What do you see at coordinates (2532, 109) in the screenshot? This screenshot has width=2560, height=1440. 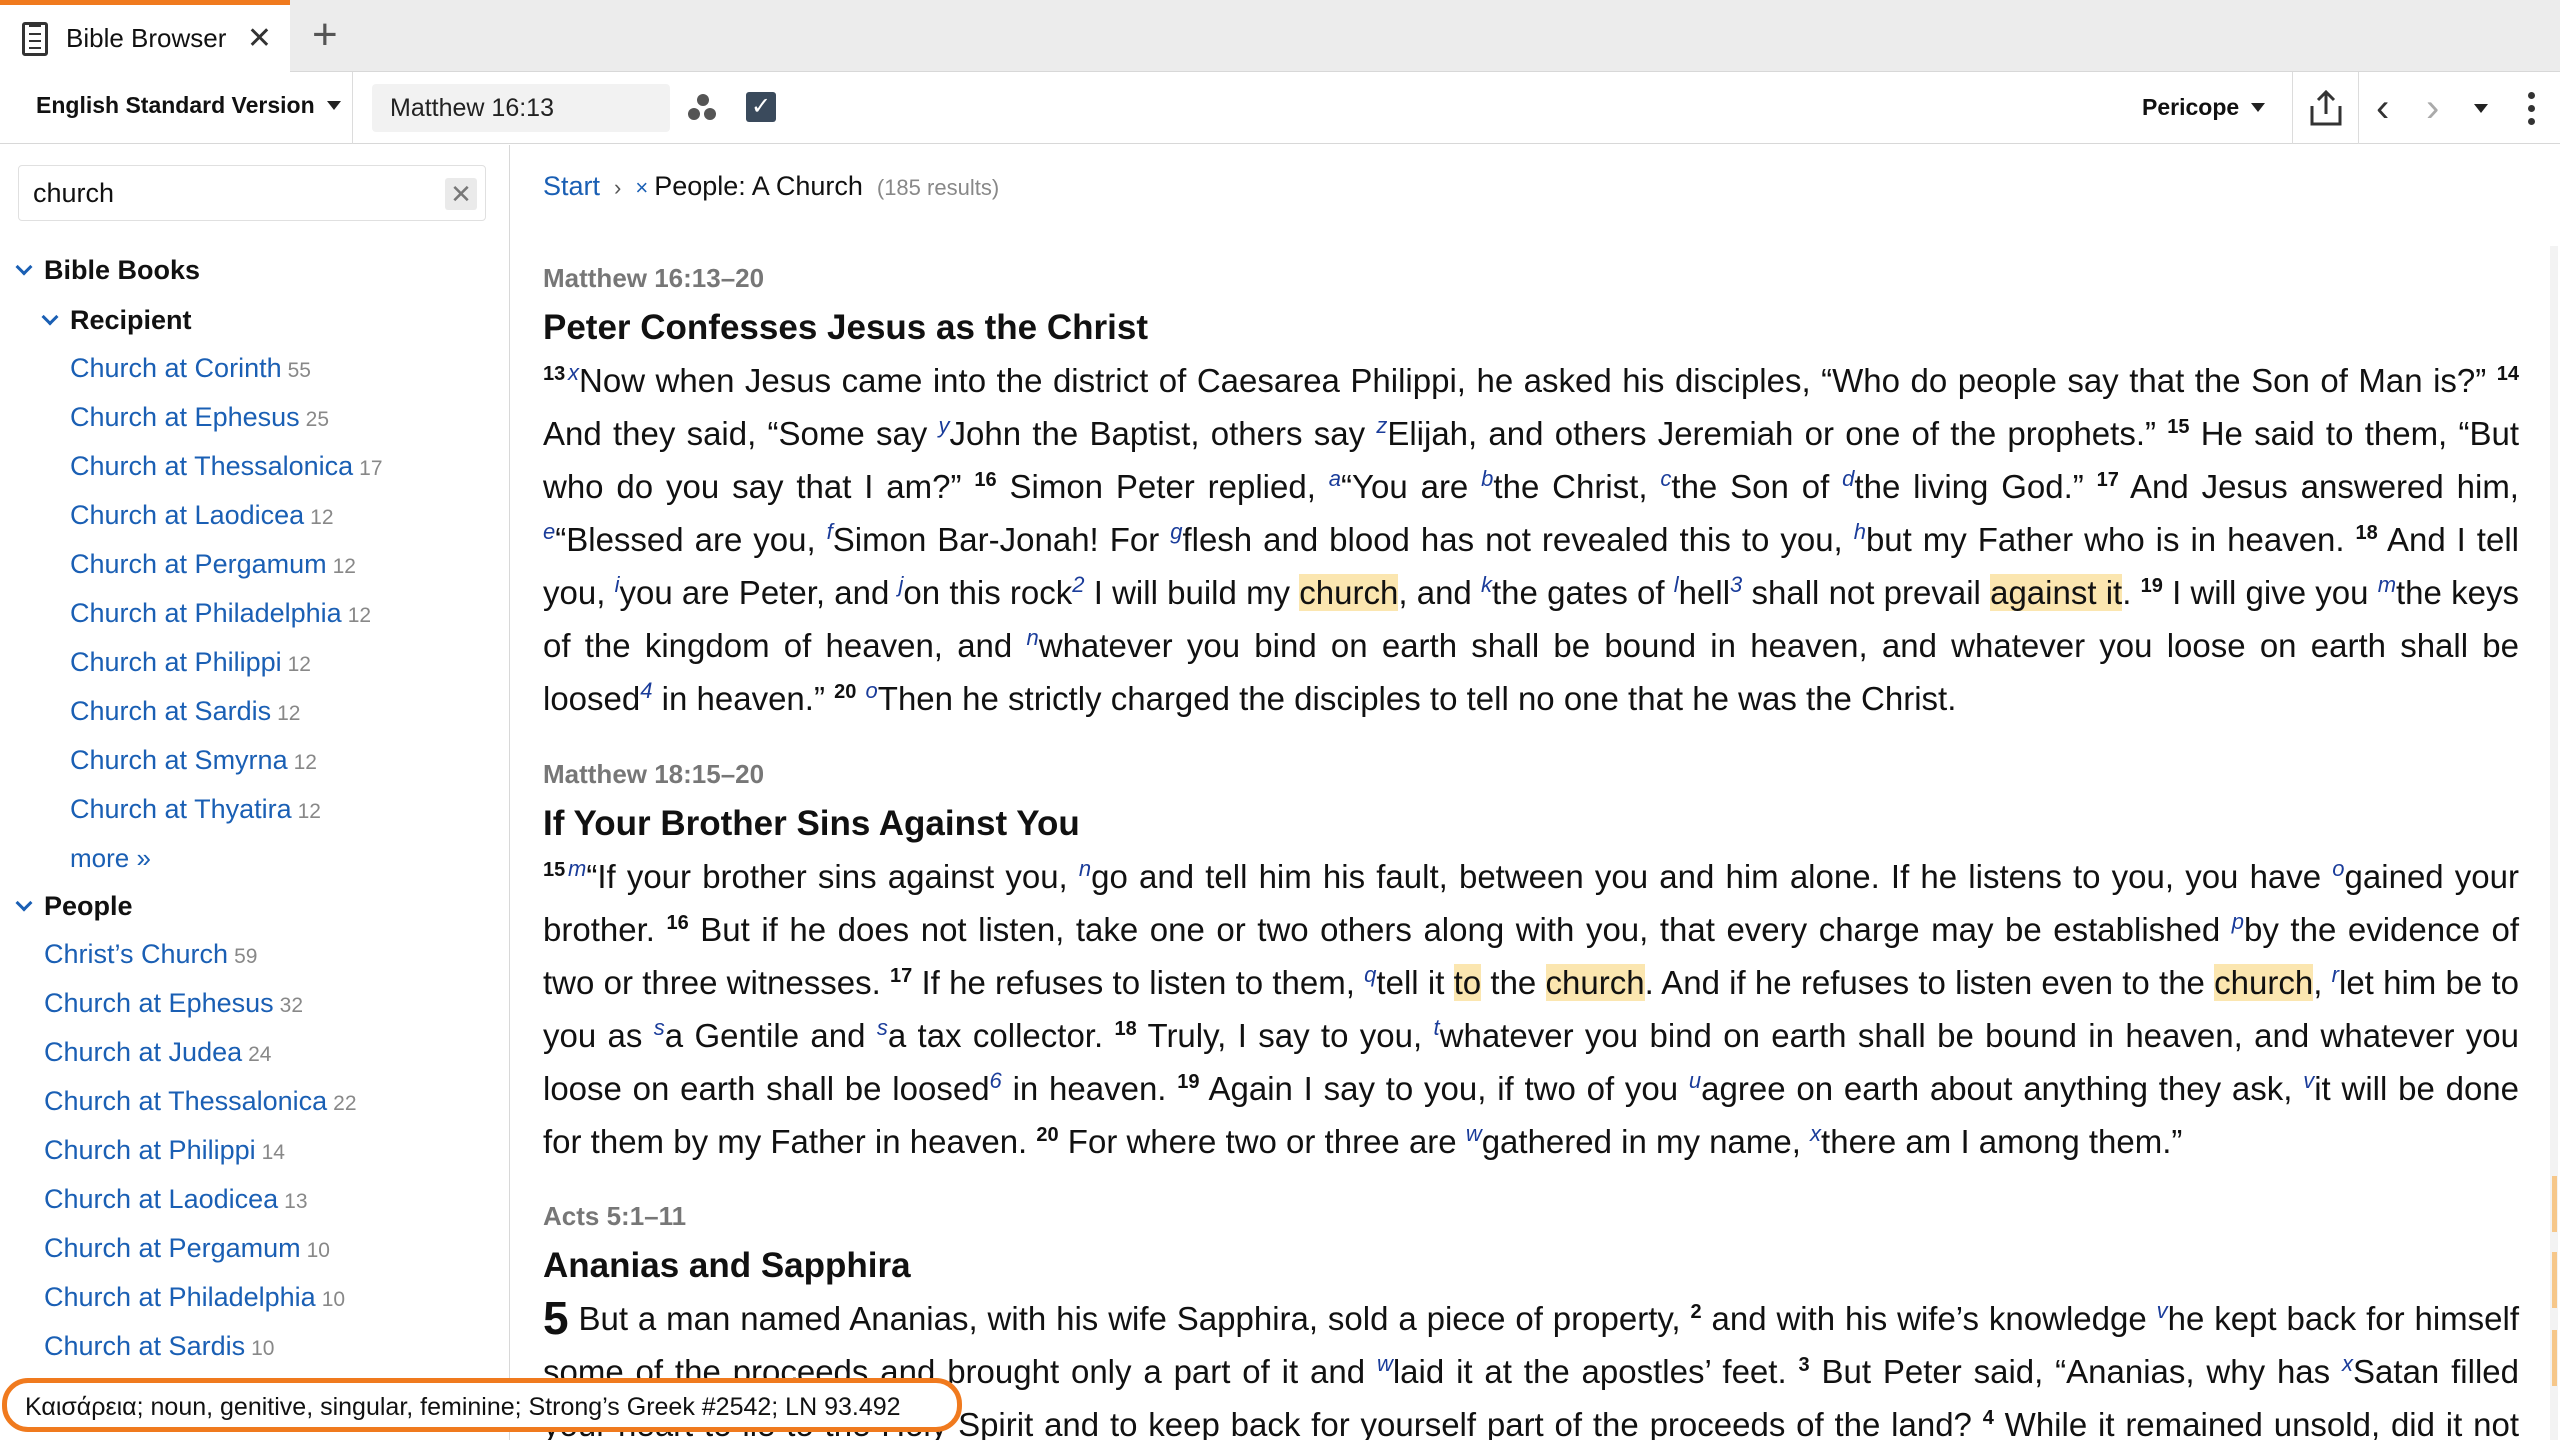 I see `more-options-icon` at bounding box center [2532, 109].